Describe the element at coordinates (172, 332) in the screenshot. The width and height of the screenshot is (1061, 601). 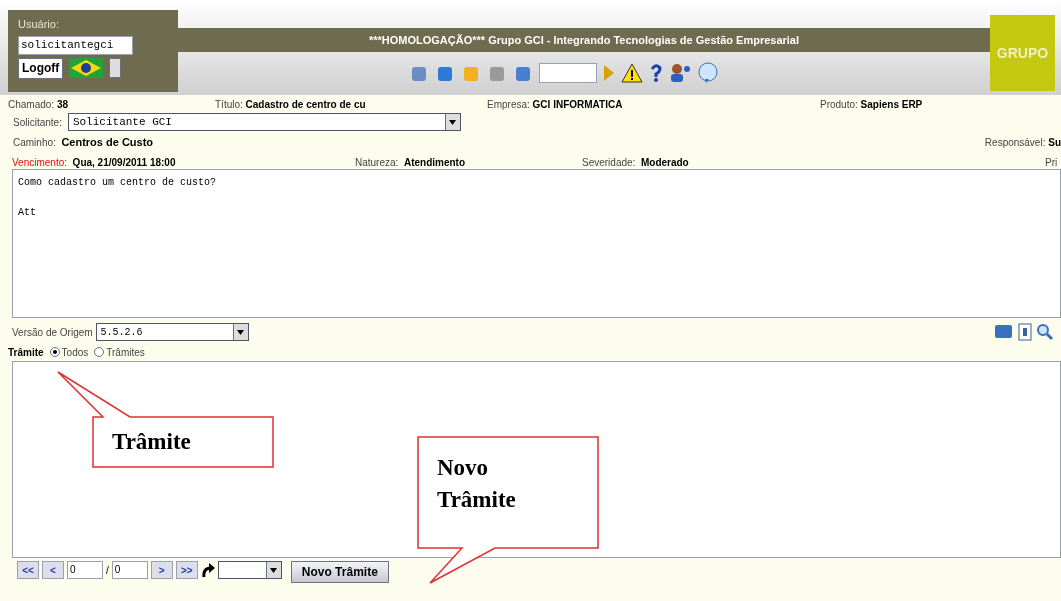
I see `versao-select: 5.5.2.6` at that location.